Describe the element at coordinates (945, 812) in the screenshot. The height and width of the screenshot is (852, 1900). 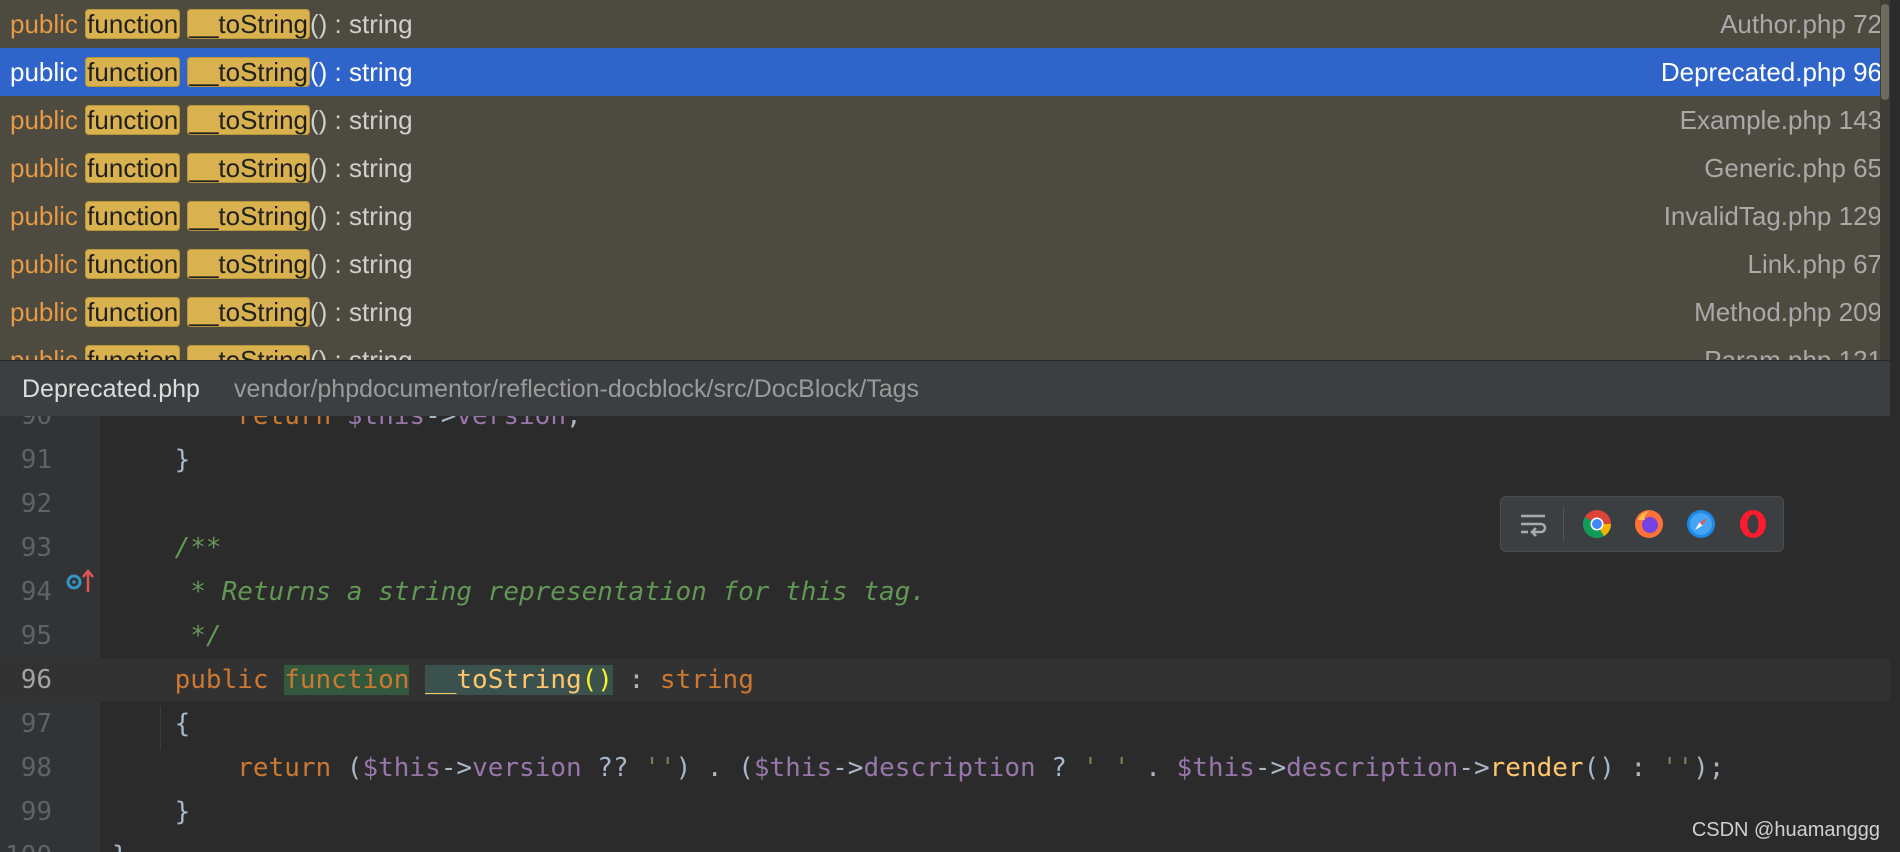
I see `code-line: 99 }` at that location.